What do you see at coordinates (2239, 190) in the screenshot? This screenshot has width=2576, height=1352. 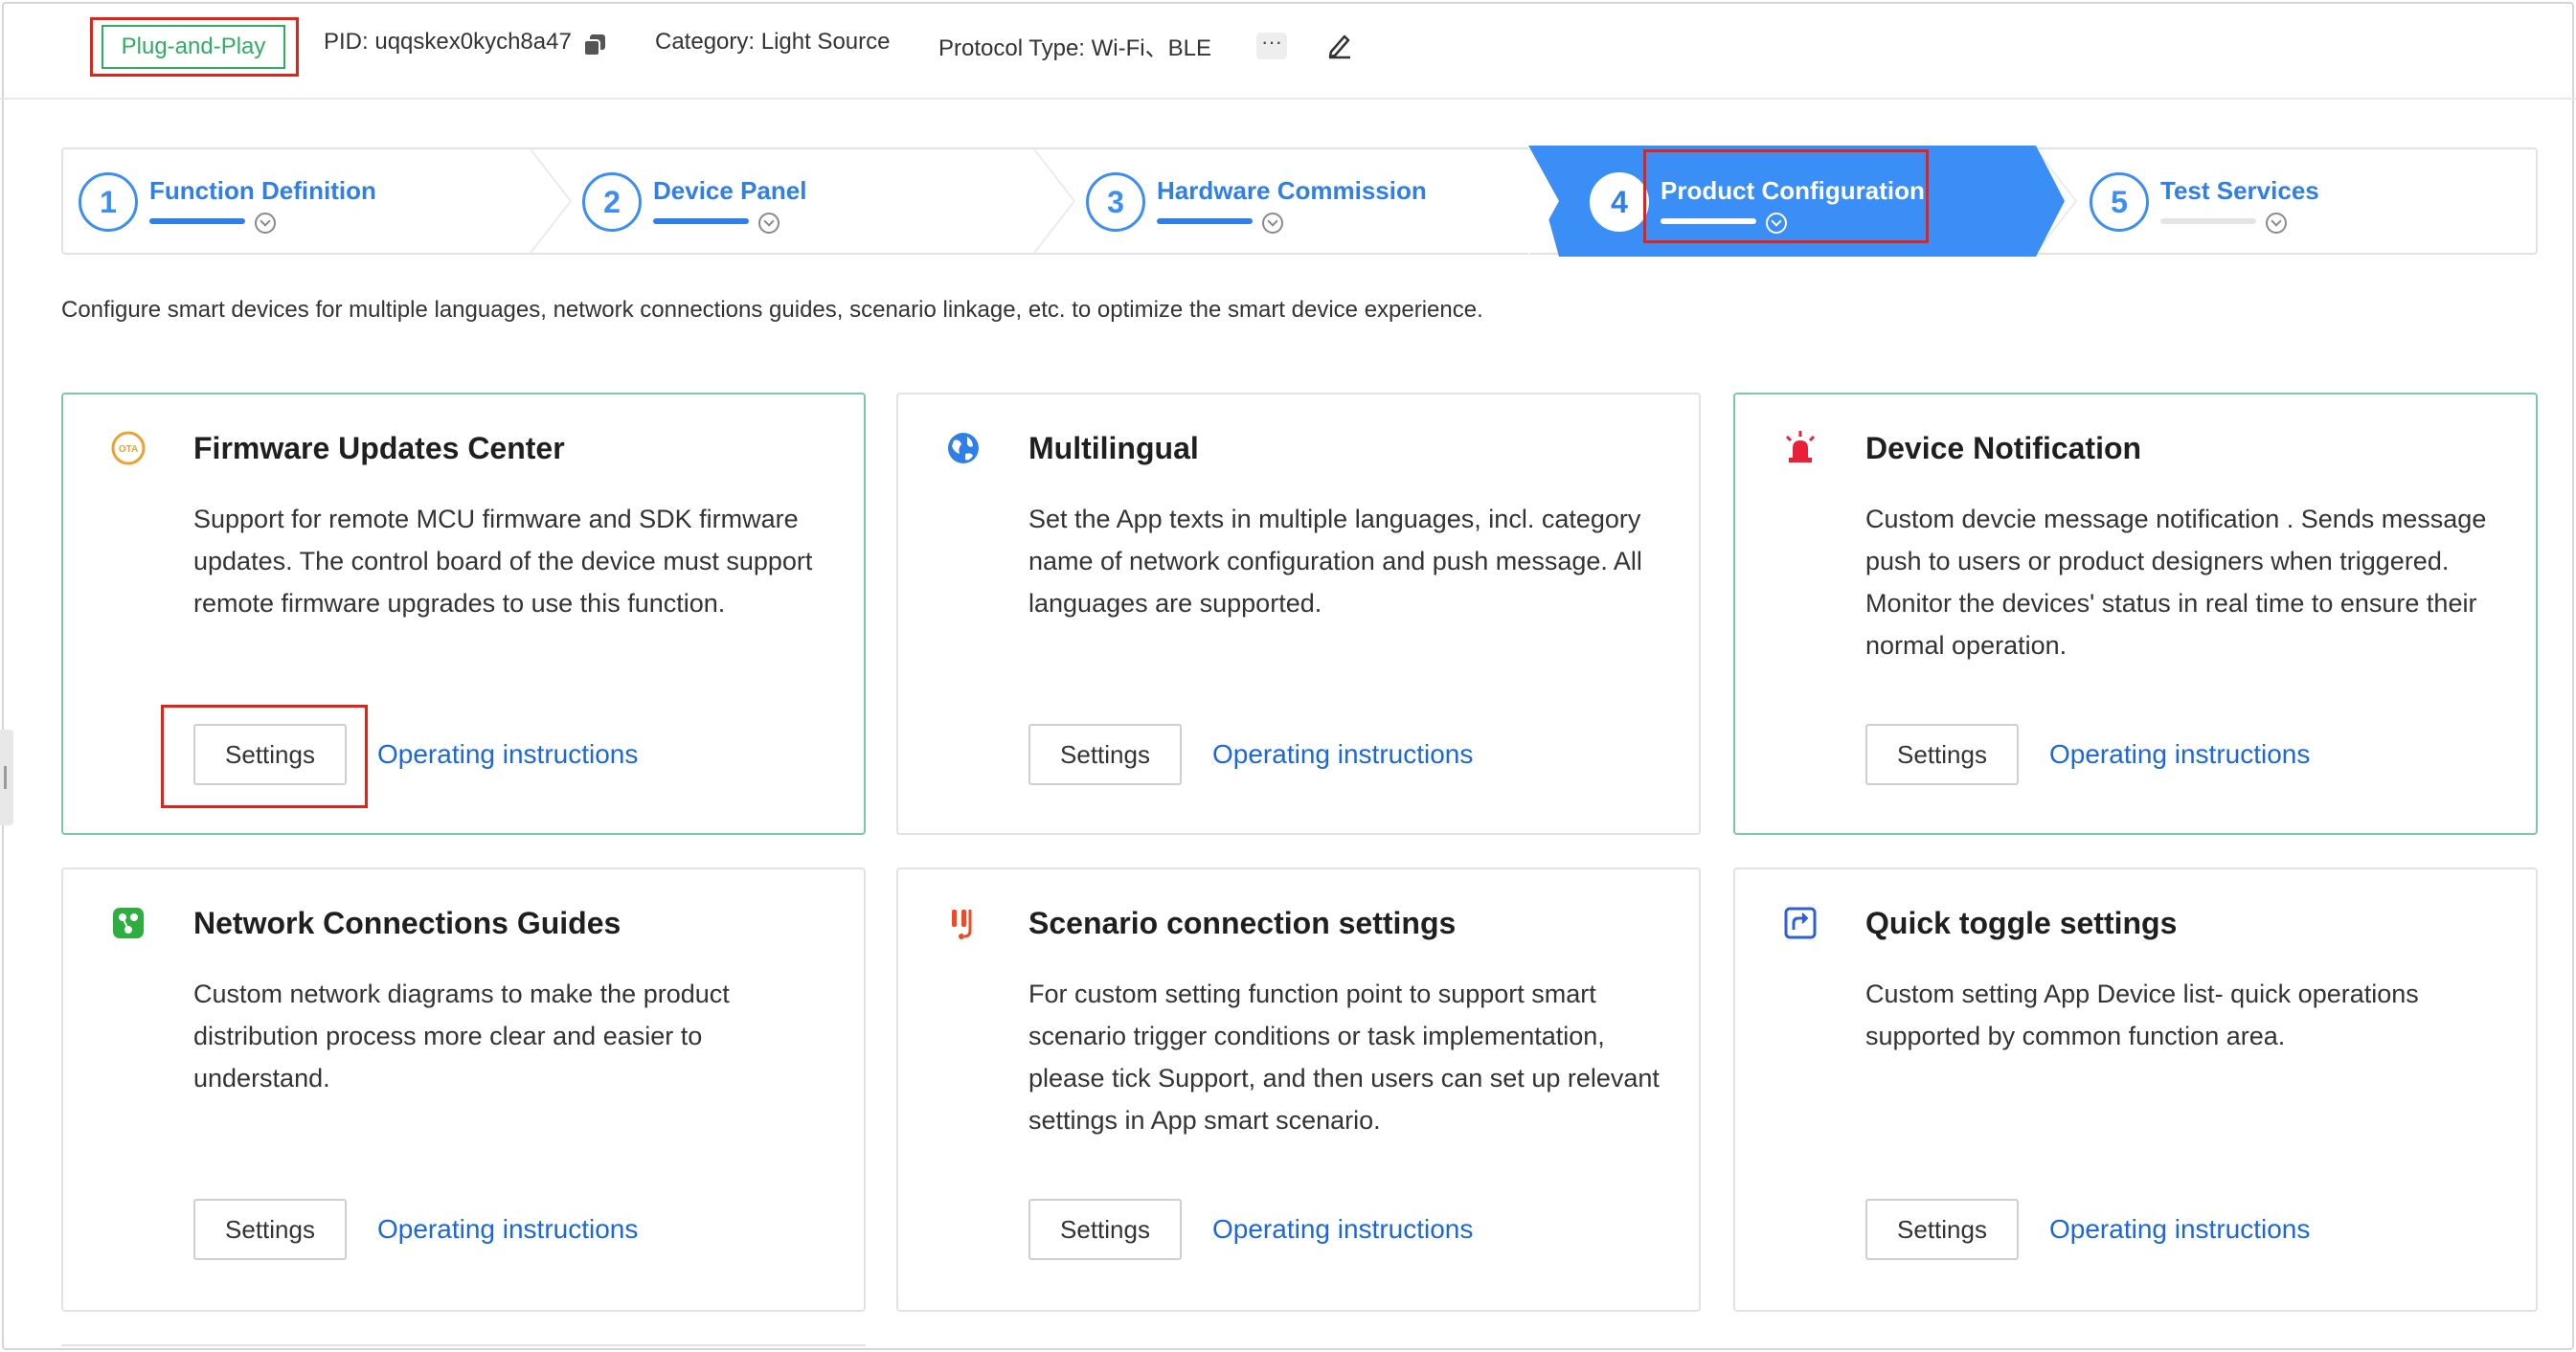 I see `step-label: Test Services` at bounding box center [2239, 190].